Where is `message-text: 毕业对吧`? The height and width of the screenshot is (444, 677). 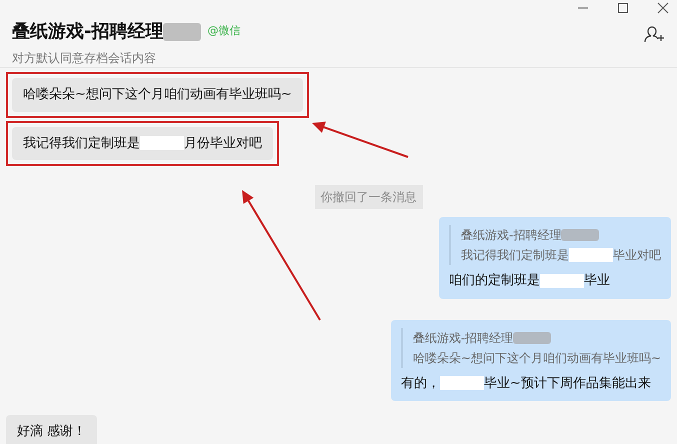 message-text: 毕业对吧 is located at coordinates (637, 255).